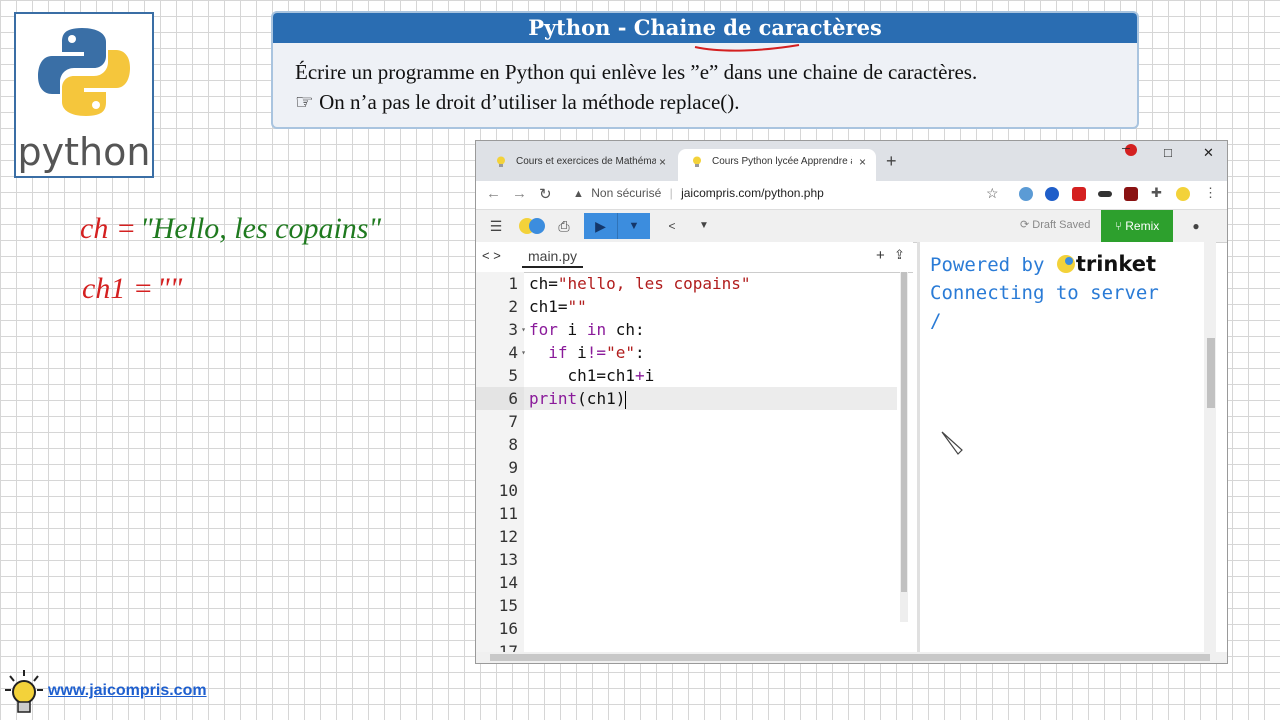 The image size is (1280, 720). Describe the element at coordinates (633, 226) in the screenshot. I see `run-options-dropdown: ▼` at that location.